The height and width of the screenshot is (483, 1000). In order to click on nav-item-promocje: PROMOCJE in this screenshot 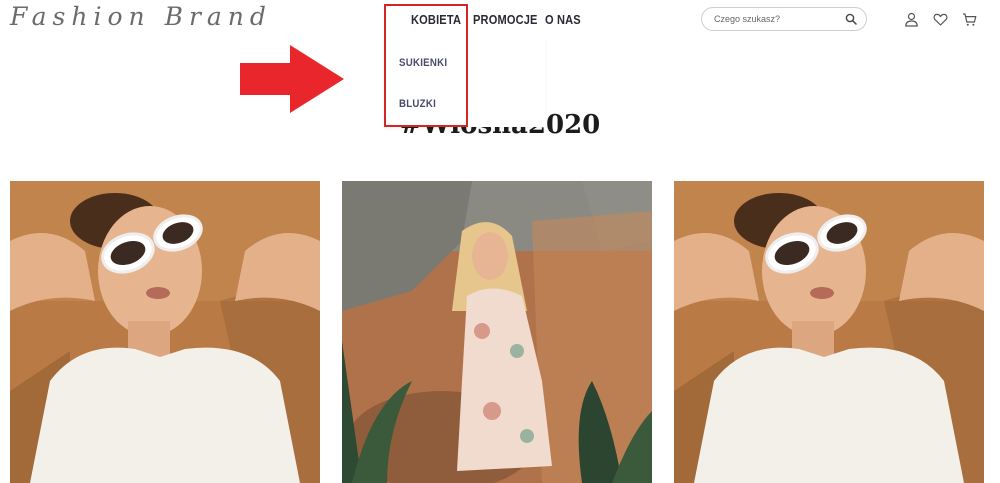, I will do `click(505, 19)`.